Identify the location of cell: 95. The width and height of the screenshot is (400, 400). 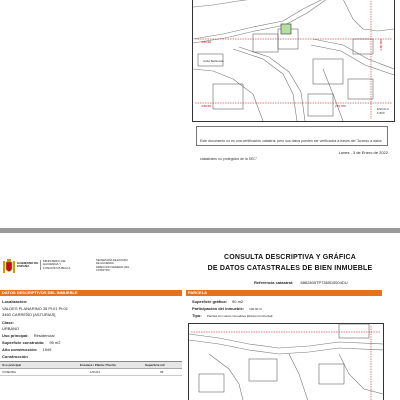
(162, 372).